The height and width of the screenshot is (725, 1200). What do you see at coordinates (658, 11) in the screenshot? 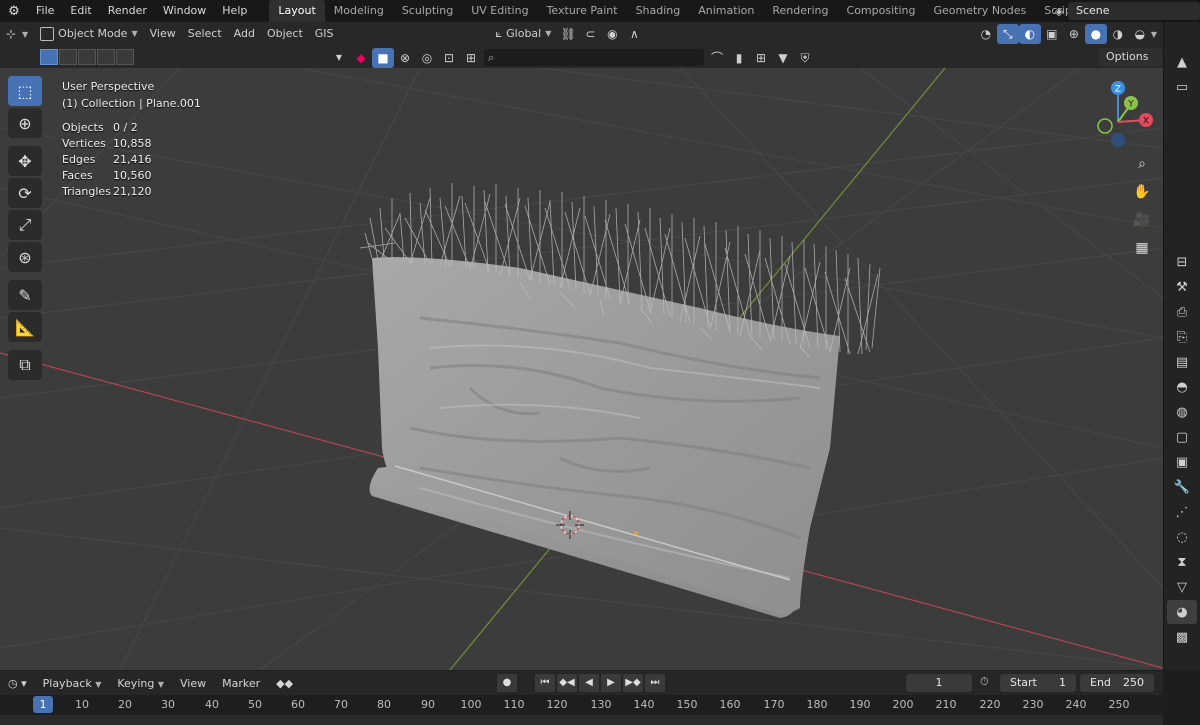
I see `tab-shading: Shading` at bounding box center [658, 11].